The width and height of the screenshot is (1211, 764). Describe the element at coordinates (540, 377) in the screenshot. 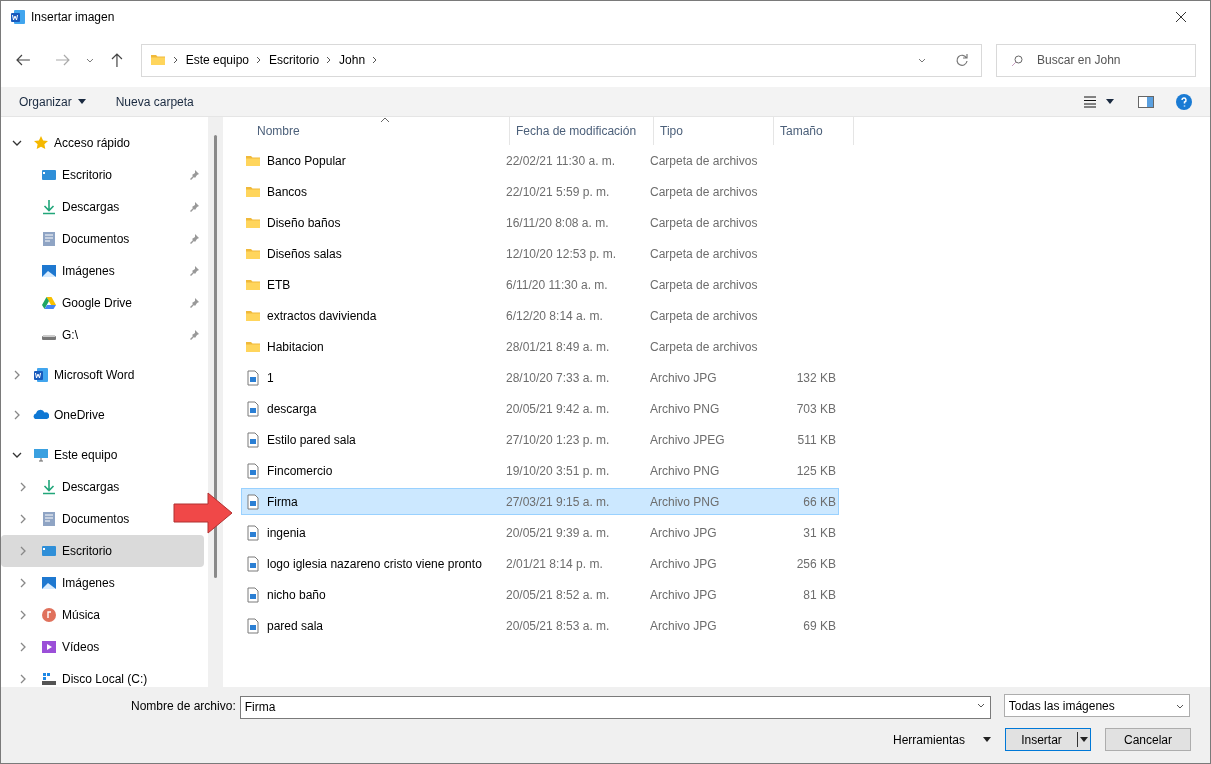

I see `file-row: 1 28/10/20 7:33 a. m. Archivo JPG 132 KB` at that location.